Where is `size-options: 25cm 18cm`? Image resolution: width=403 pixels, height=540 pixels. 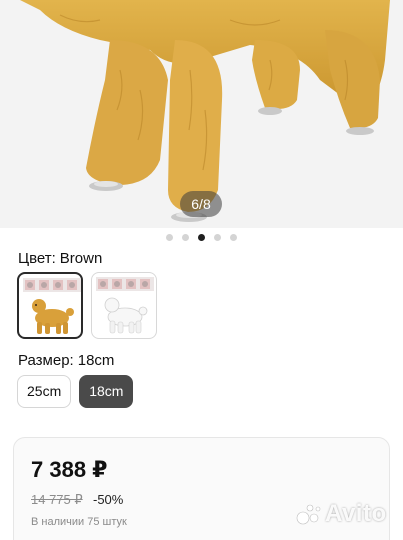 size-options: 25cm 18cm is located at coordinates (75, 391).